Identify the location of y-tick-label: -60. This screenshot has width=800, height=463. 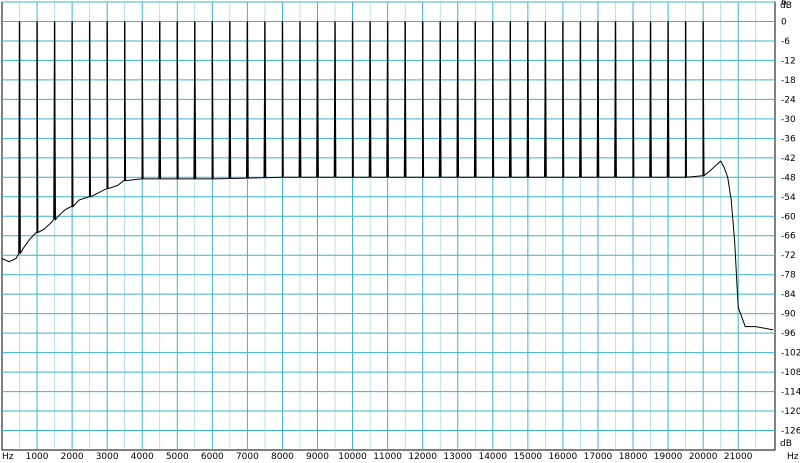
(788, 217).